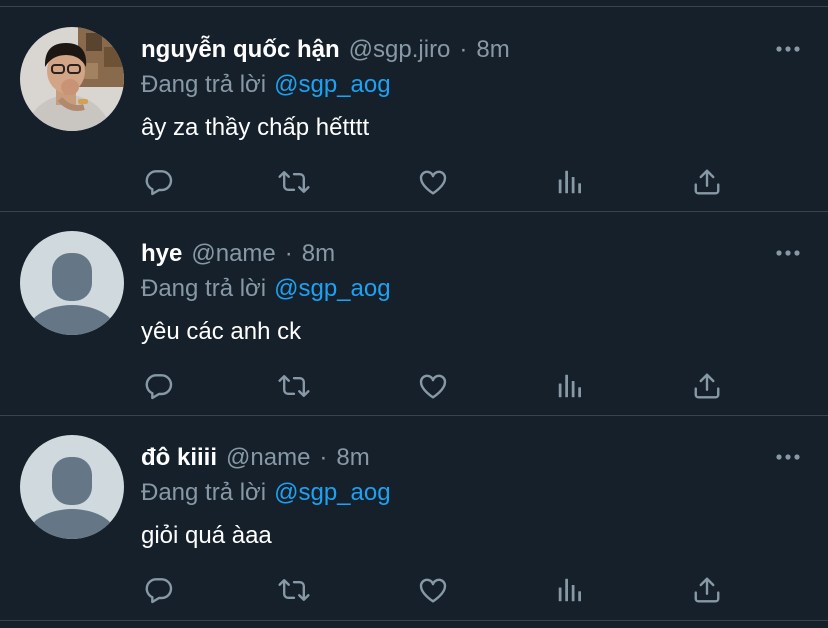  Describe the element at coordinates (240, 50) in the screenshot. I see `display-name: nguyễn quốc hận` at that location.